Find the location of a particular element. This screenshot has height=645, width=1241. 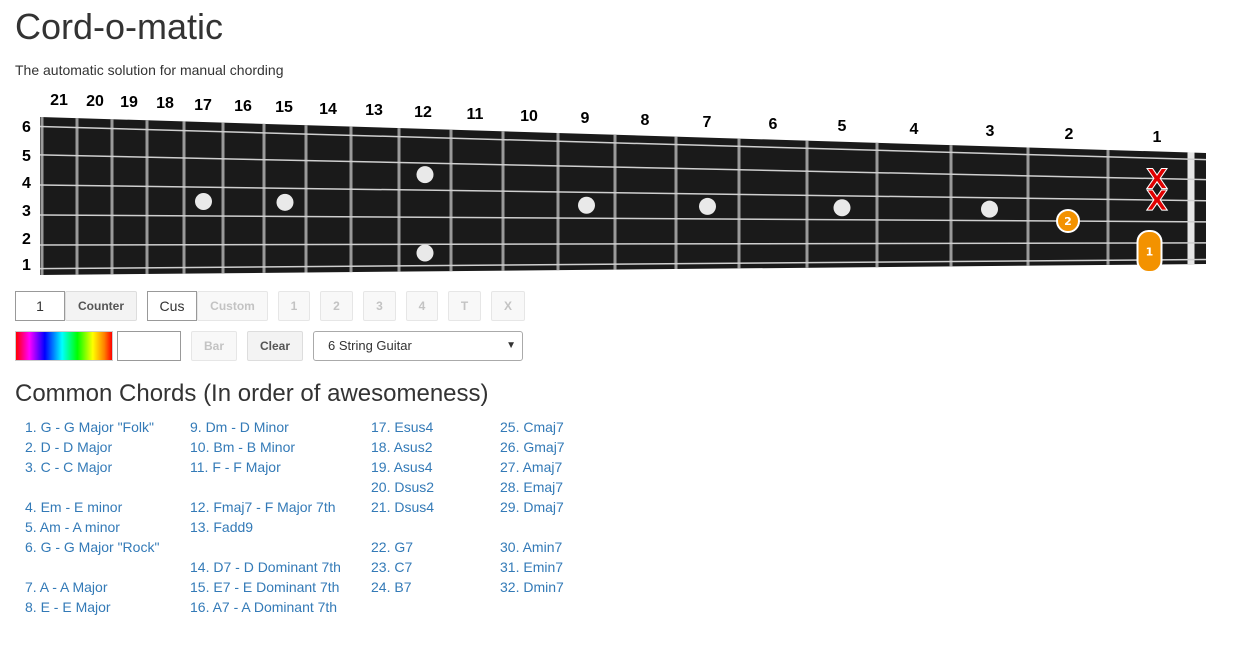

chord-link: 17. Esus4 is located at coordinates (402, 427).